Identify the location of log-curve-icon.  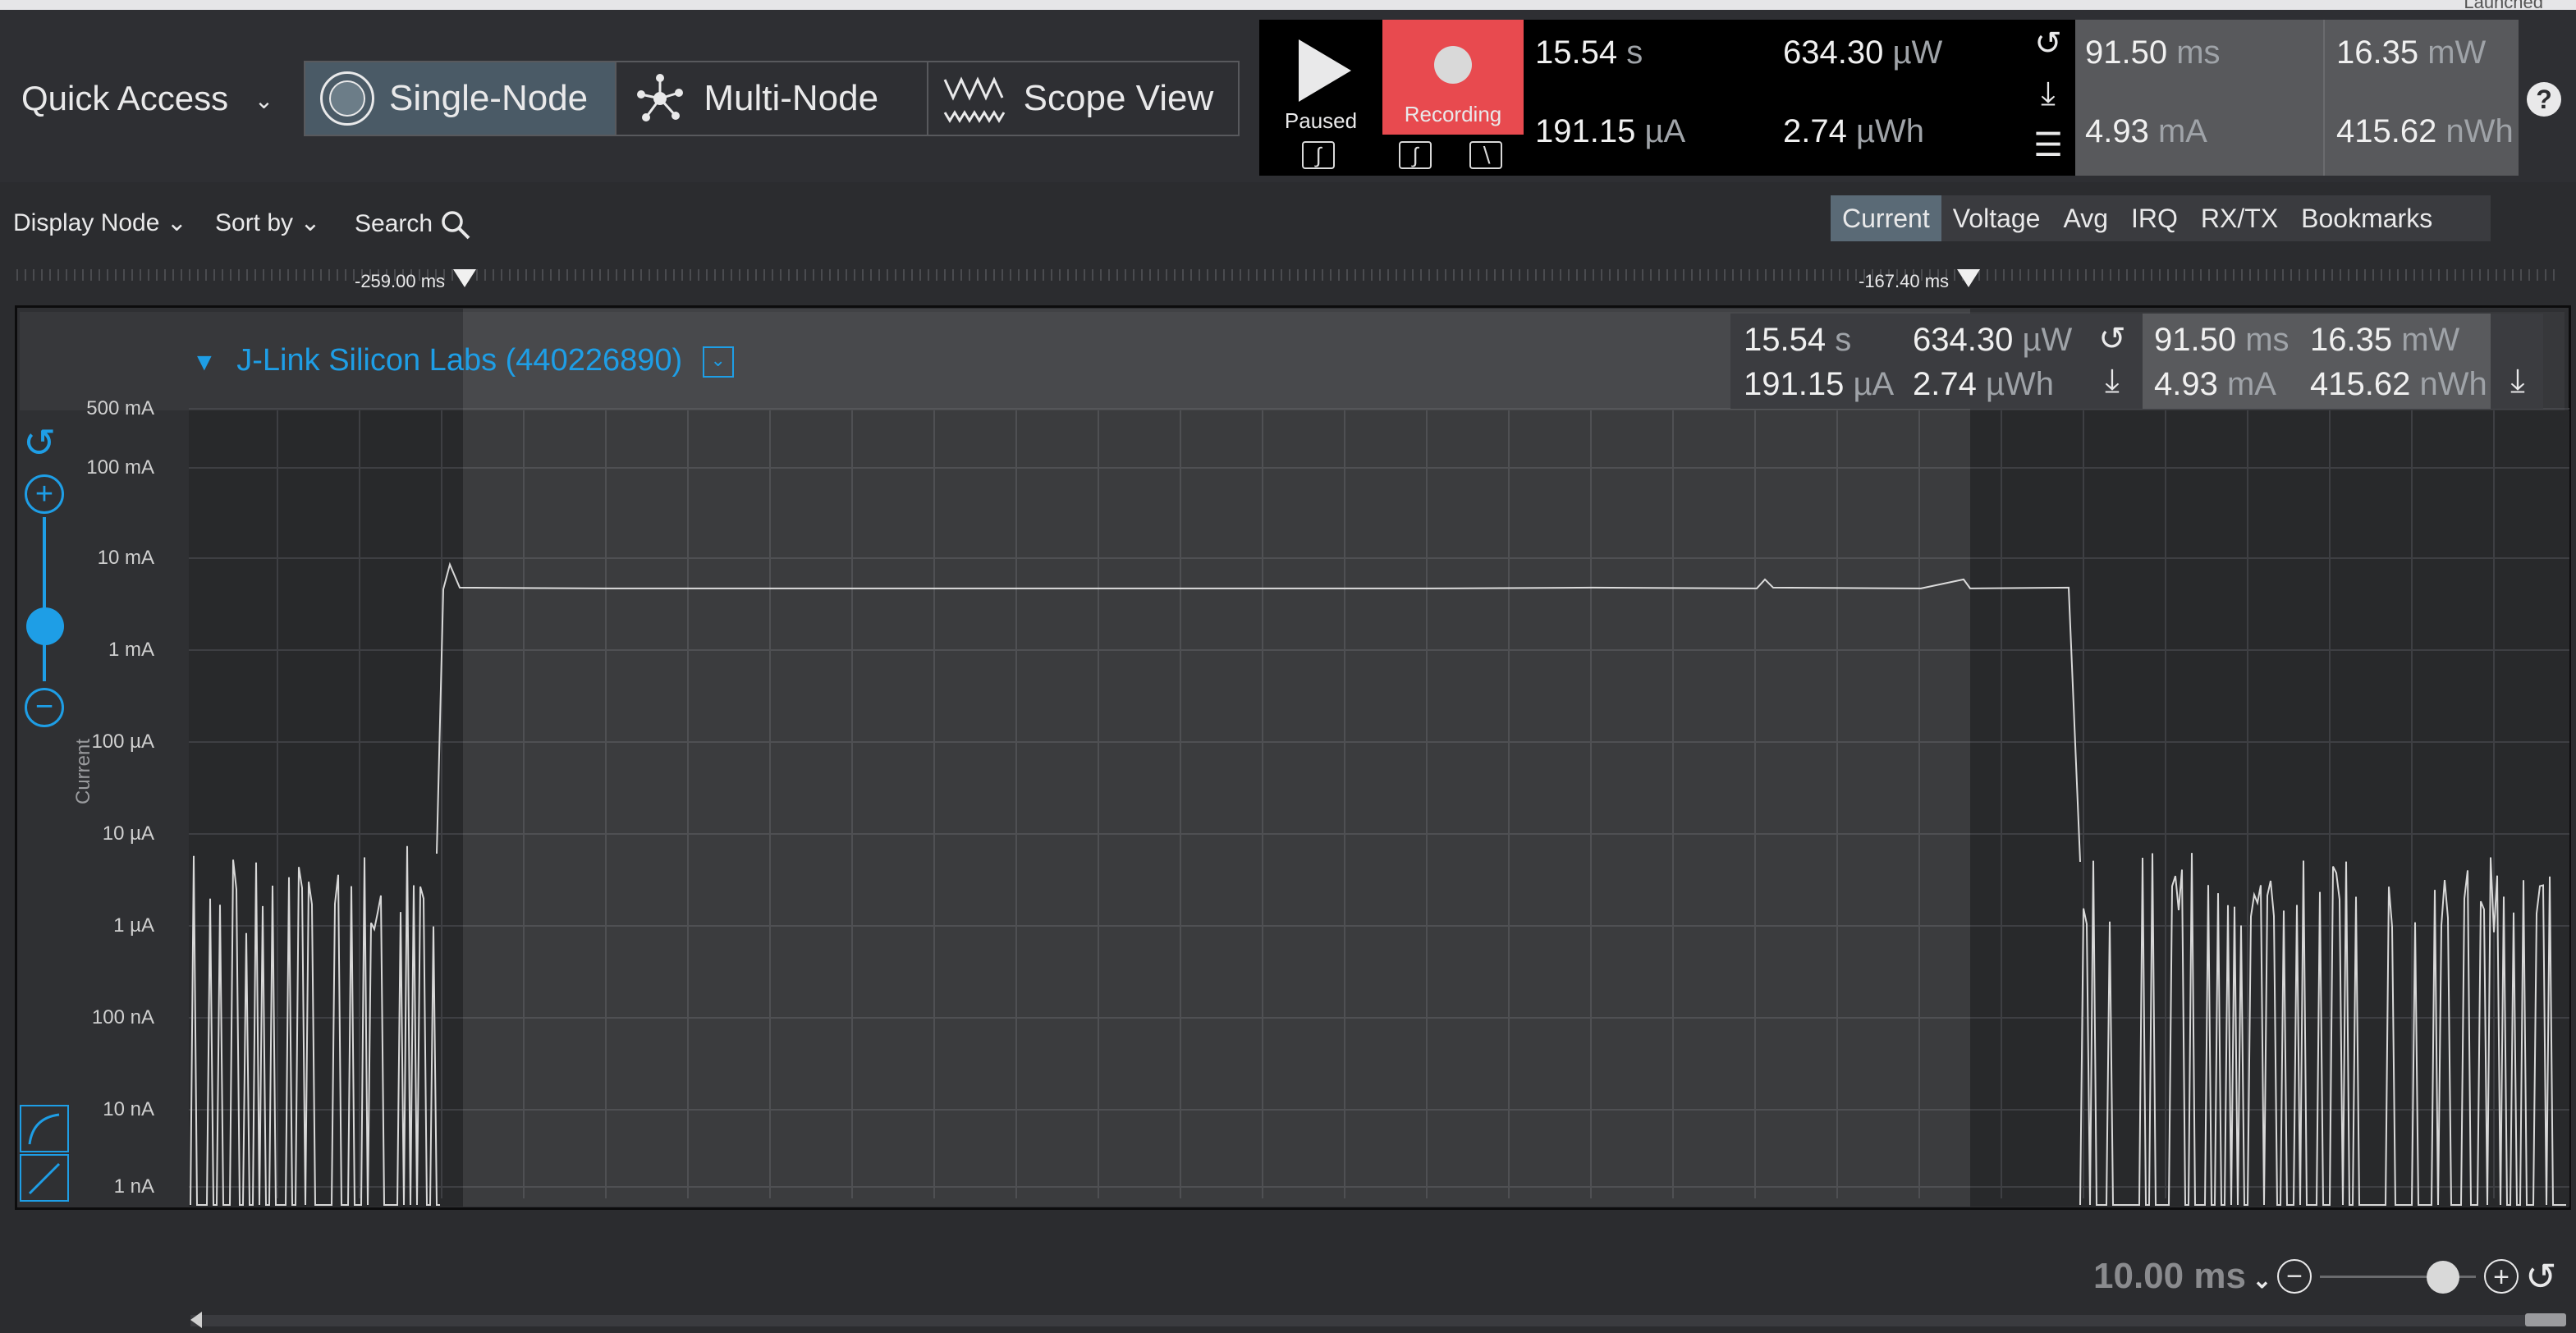
(44, 1129).